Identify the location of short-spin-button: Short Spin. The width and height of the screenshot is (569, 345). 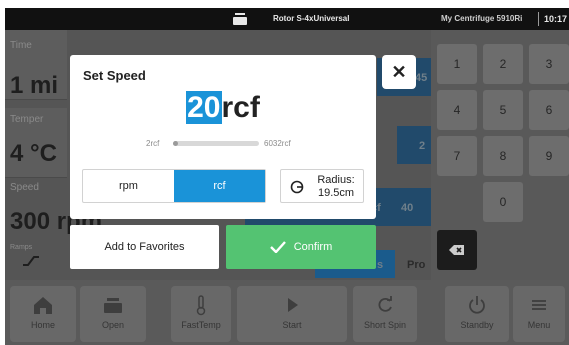
(385, 314).